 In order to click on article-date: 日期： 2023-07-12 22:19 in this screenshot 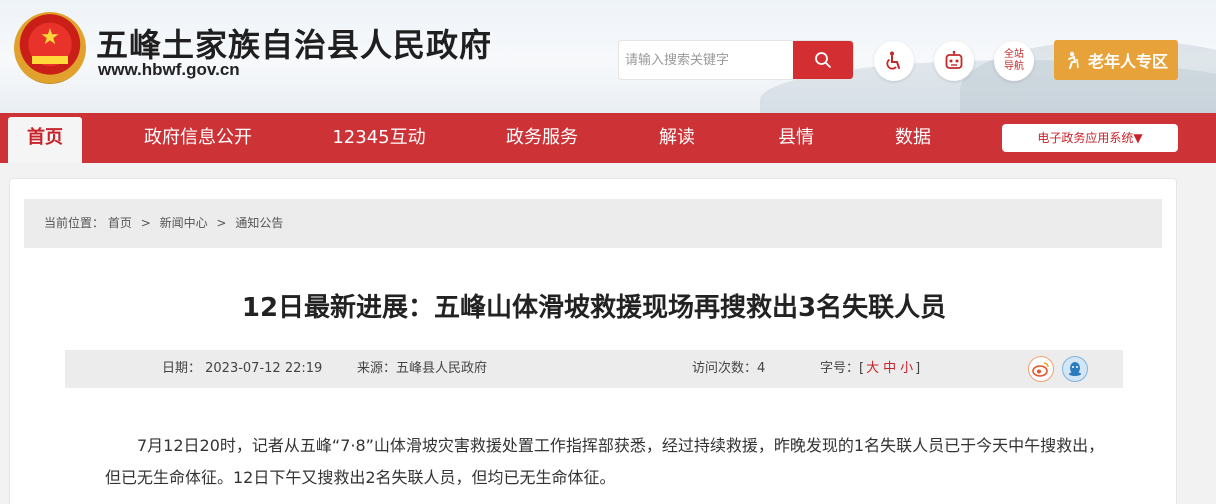, I will do `click(242, 368)`.